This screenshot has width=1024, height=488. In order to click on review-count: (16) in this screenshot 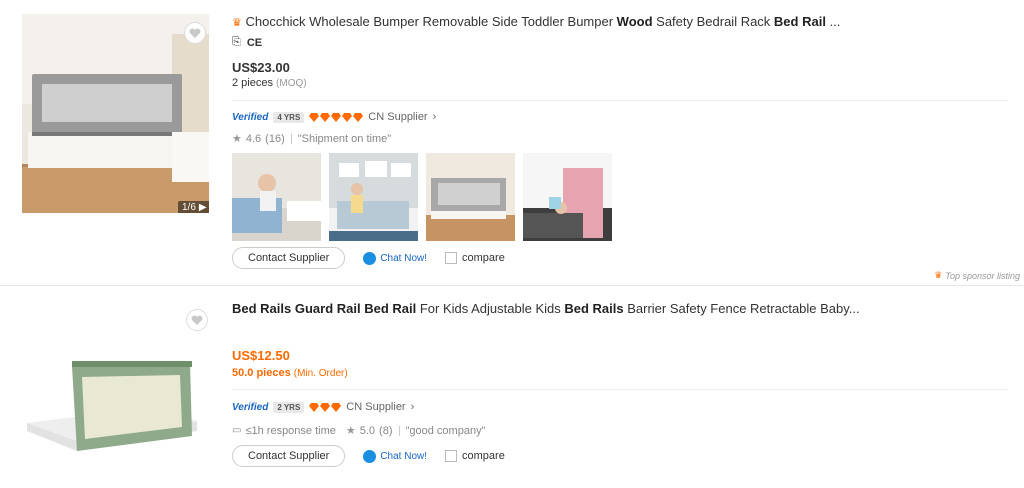, I will do `click(275, 139)`.